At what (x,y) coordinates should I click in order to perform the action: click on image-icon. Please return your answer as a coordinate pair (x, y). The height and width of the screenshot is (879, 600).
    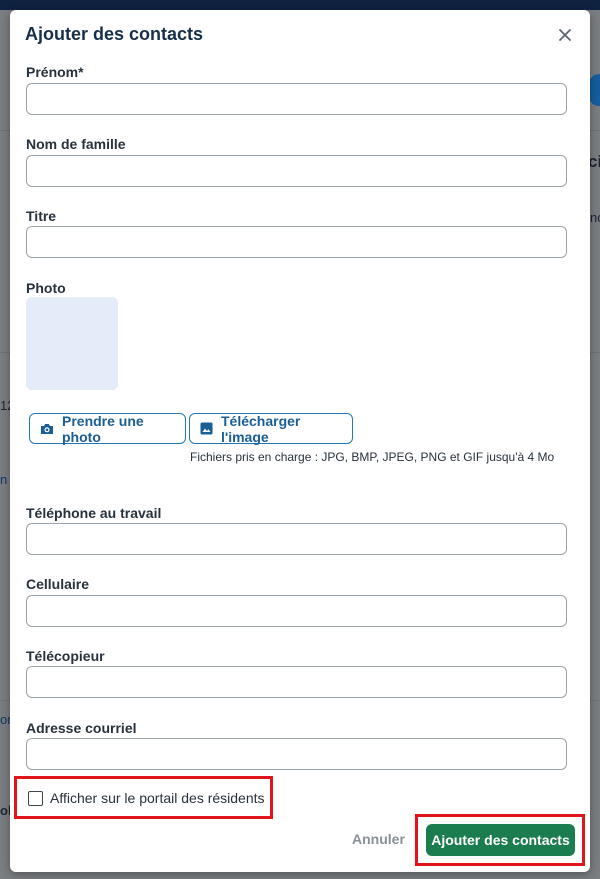
    Looking at the image, I should click on (206, 428).